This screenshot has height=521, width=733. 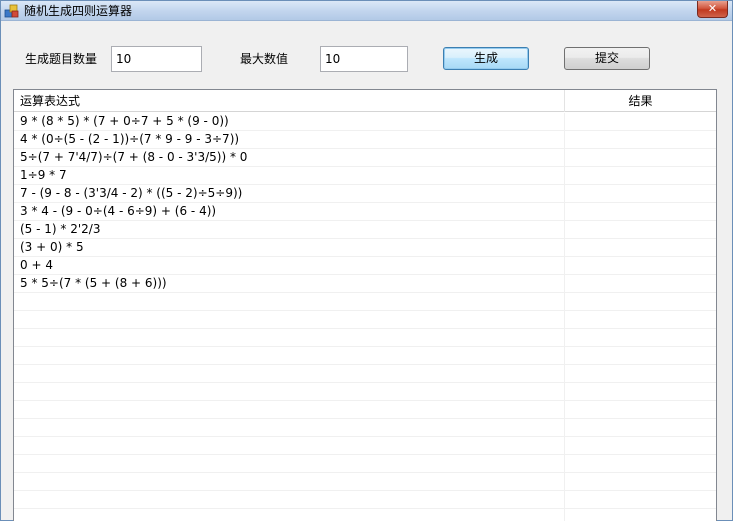 I want to click on table-row: 9 * (8 * 5) * (7 + 0÷7 + 5 * (9 - 0)), so click(x=365, y=122).